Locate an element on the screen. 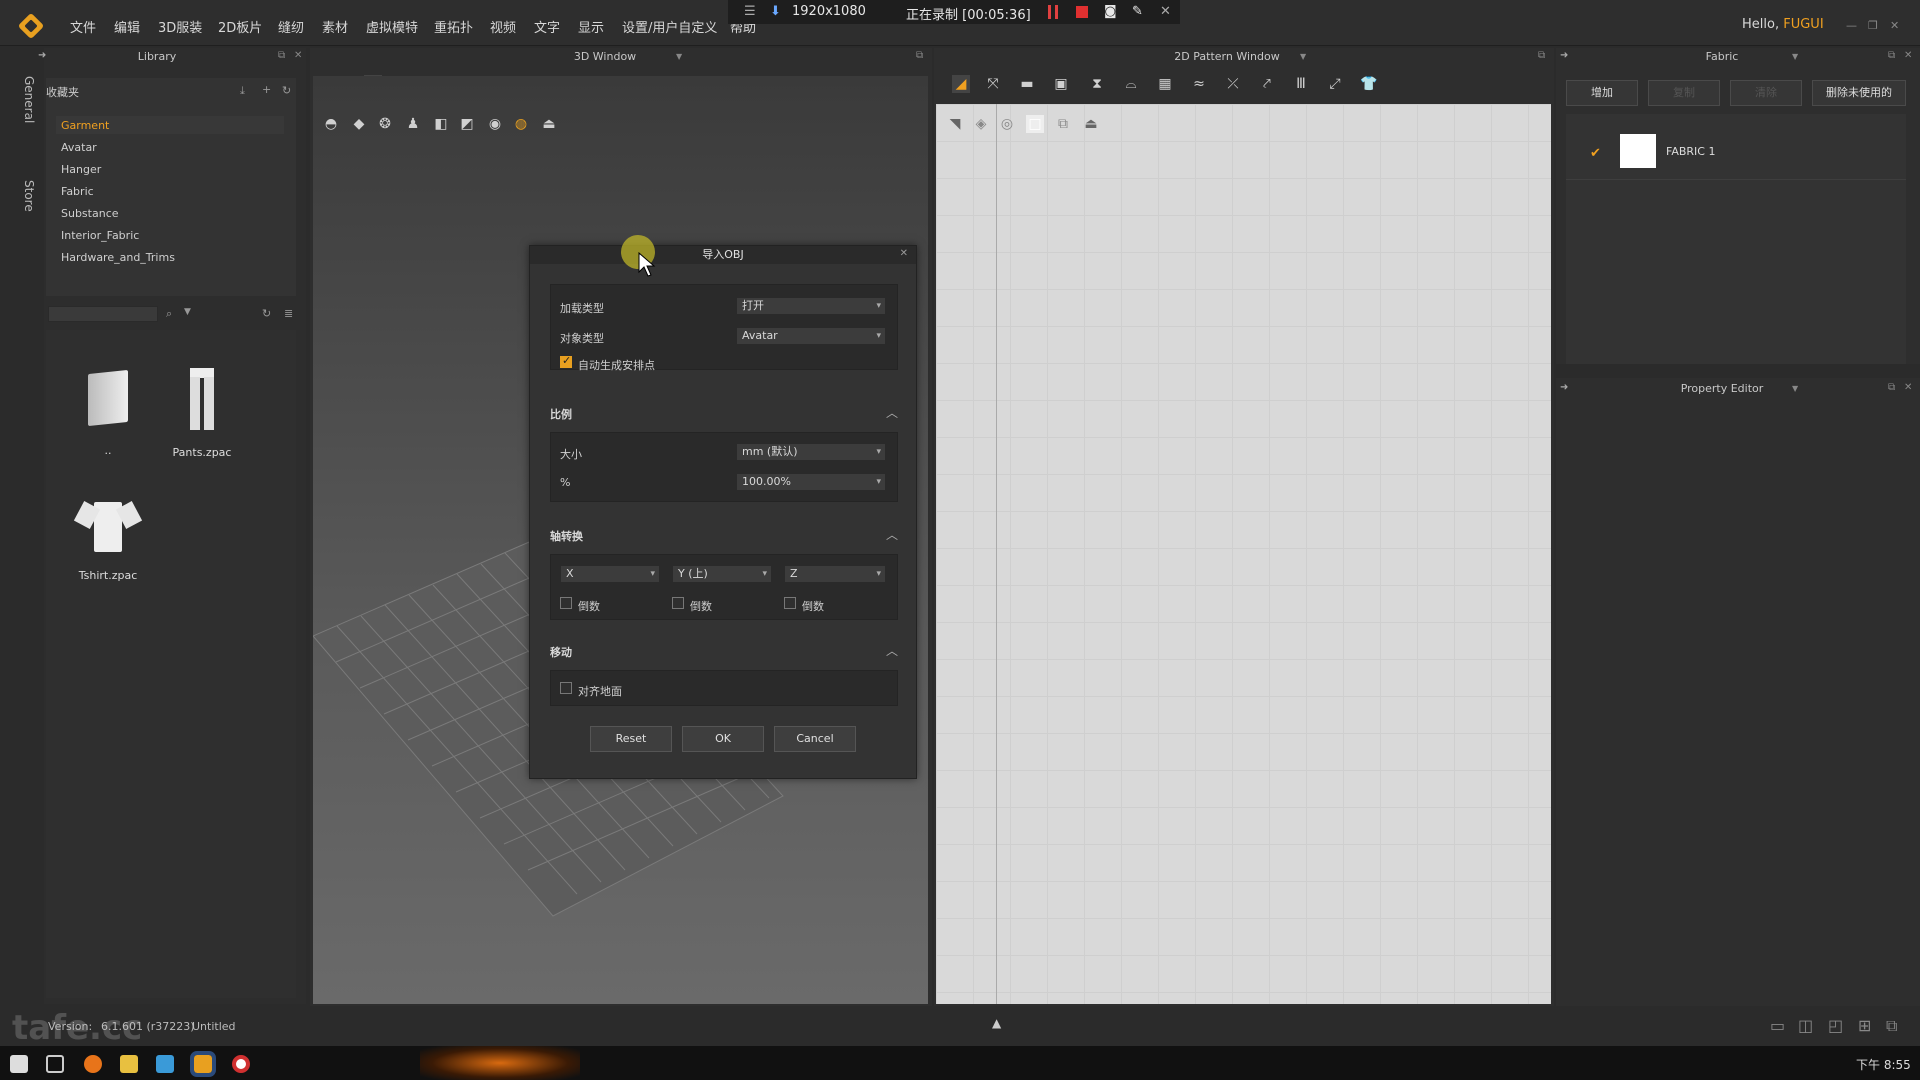 The height and width of the screenshot is (1080, 1920). pattern-tool-icon-6: ⌓ is located at coordinates (1131, 84).